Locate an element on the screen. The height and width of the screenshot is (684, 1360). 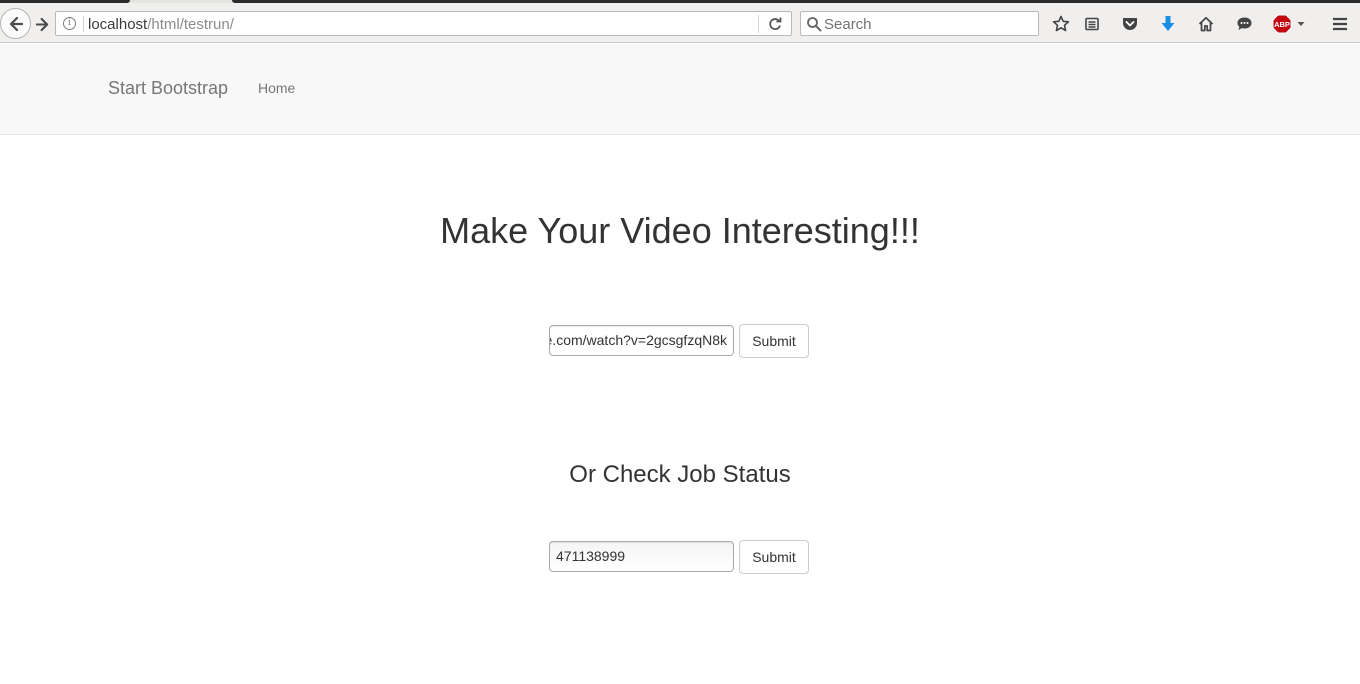
url-host: localhost is located at coordinates (118, 24).